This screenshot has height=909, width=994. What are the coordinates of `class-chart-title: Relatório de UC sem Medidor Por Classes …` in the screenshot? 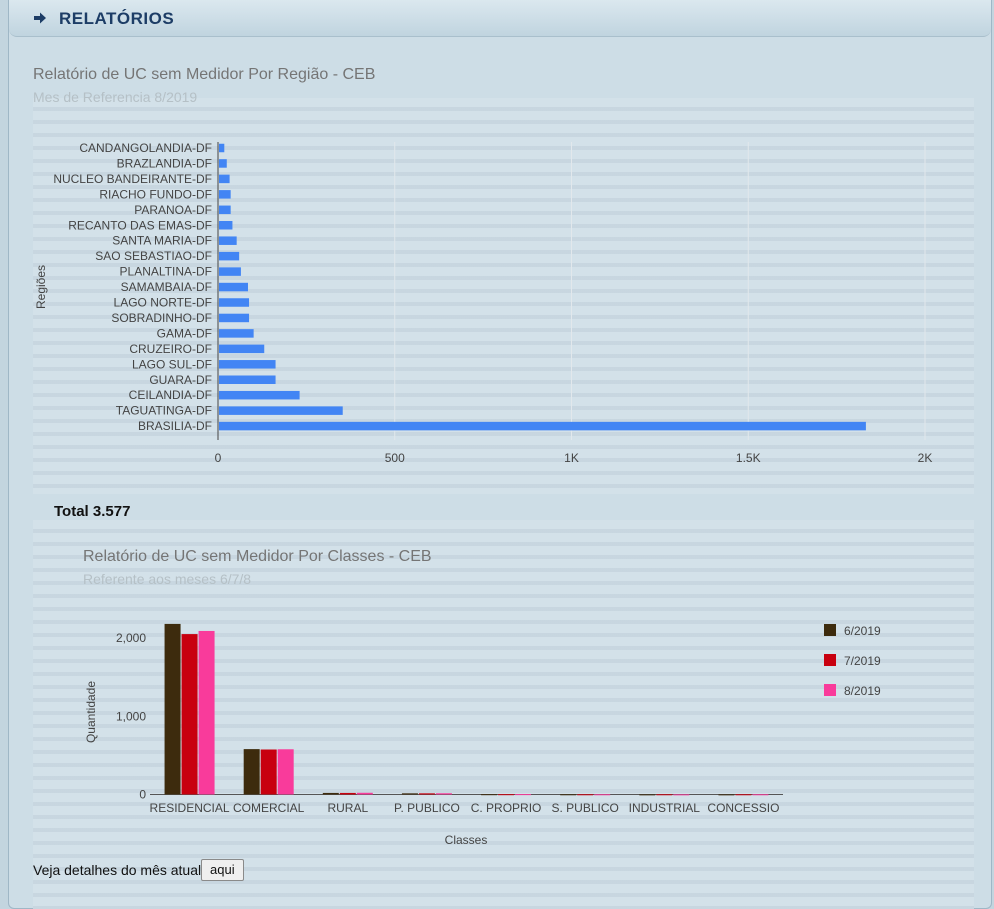 It's located at (257, 556).